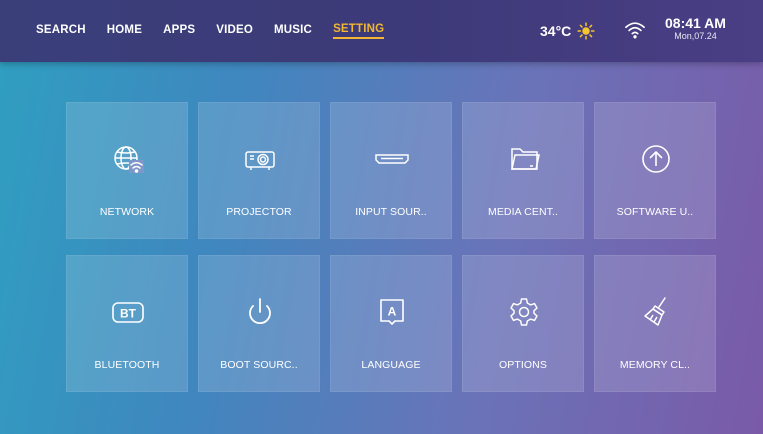 The width and height of the screenshot is (763, 434). I want to click on tile-label: SOFTWARE U.., so click(655, 212).